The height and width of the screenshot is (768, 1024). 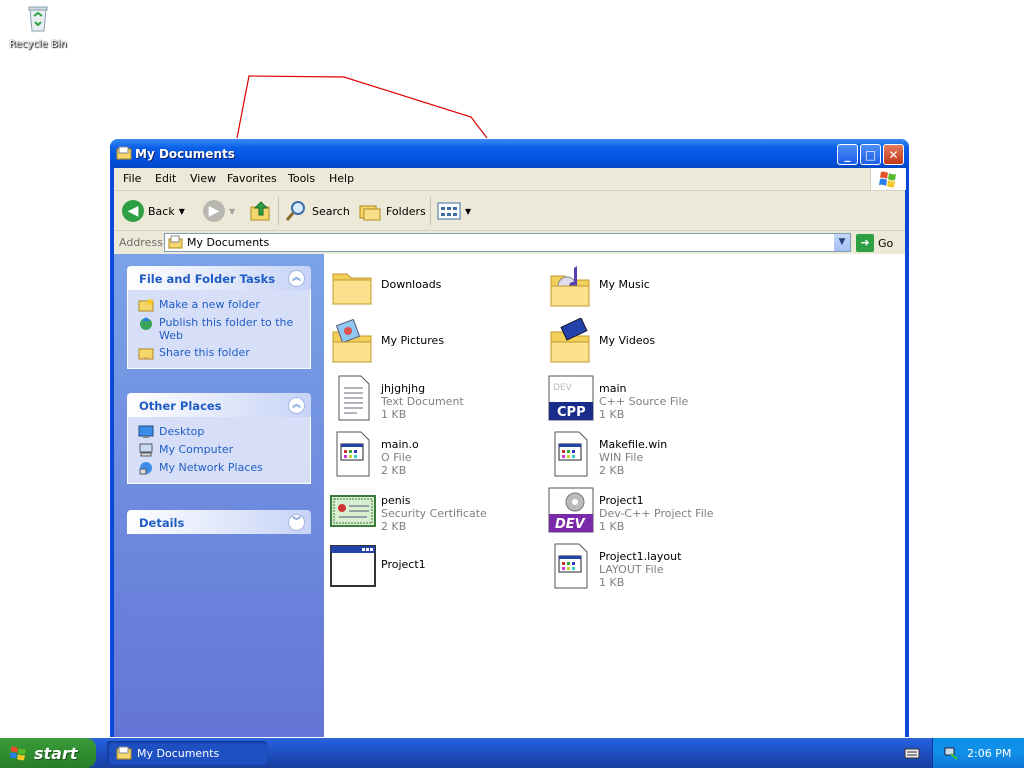 I want to click on place-my-computer: My Computer, so click(x=219, y=450).